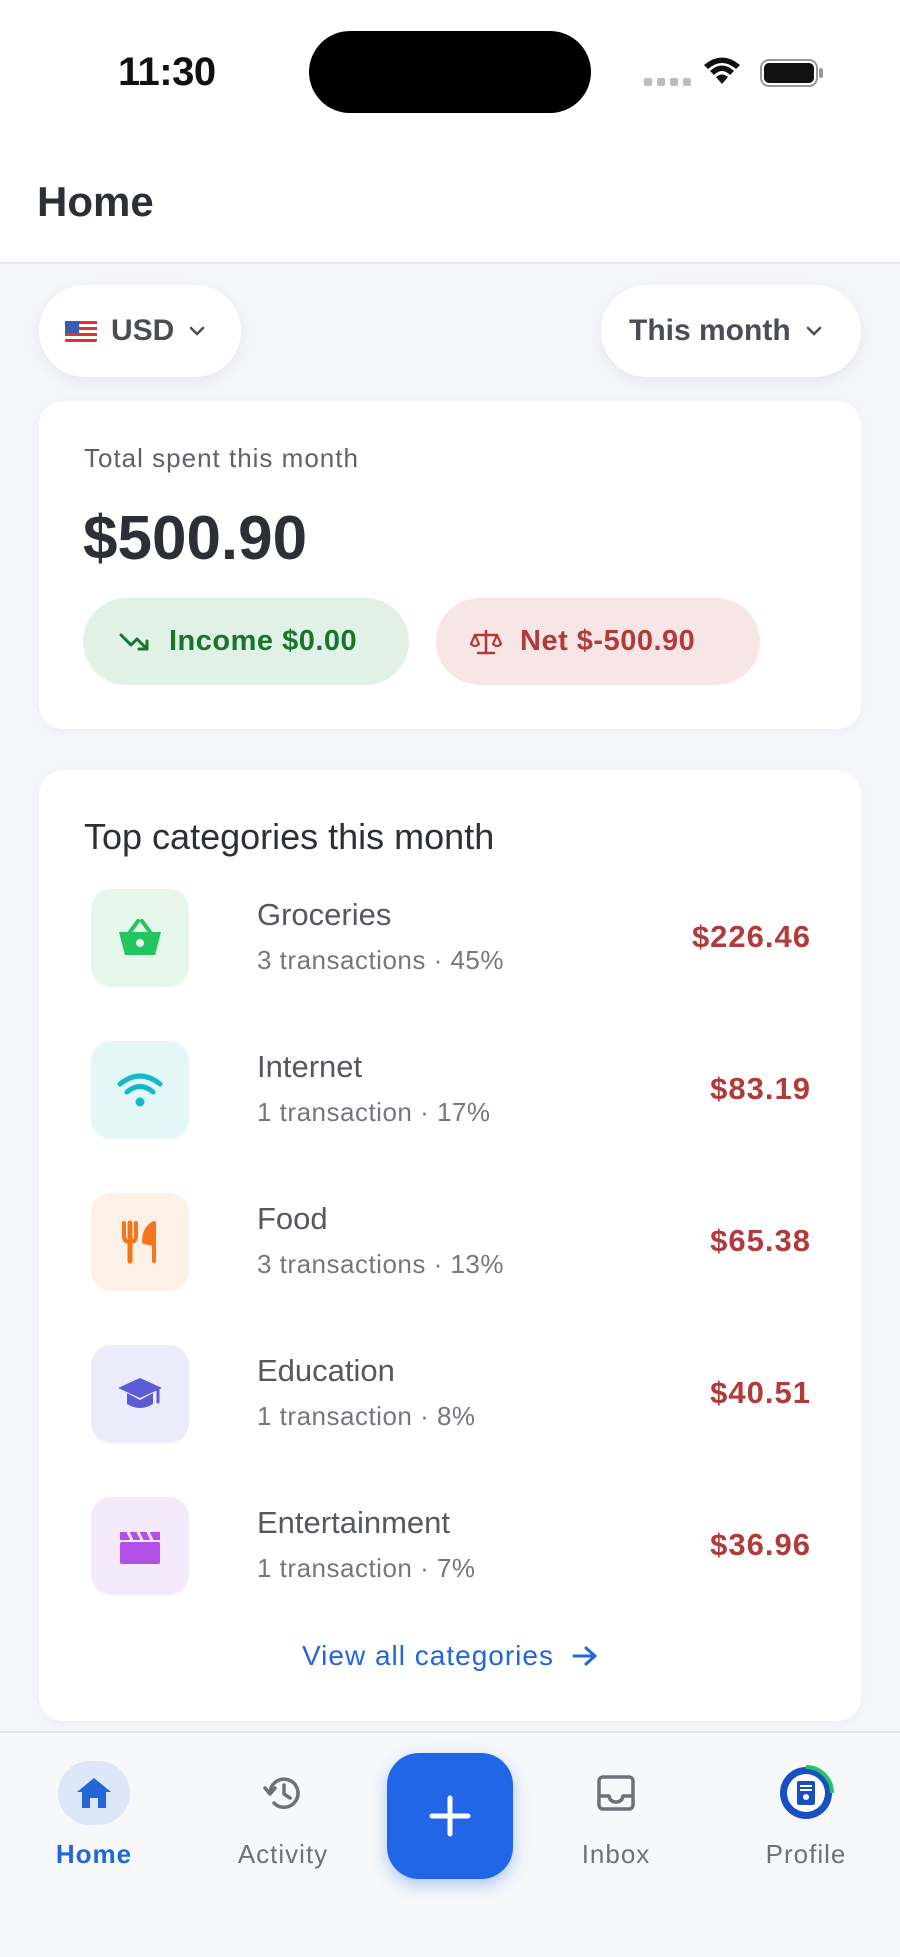 The image size is (900, 1957). I want to click on profile-avatar-icon, so click(807, 1792).